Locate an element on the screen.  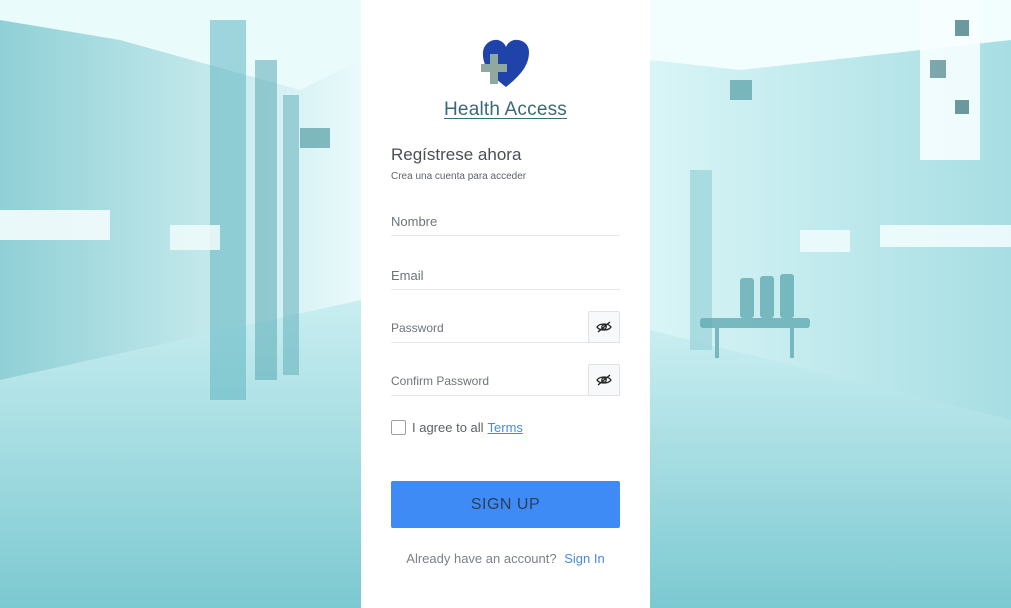
terms-link: Terms is located at coordinates (505, 427).